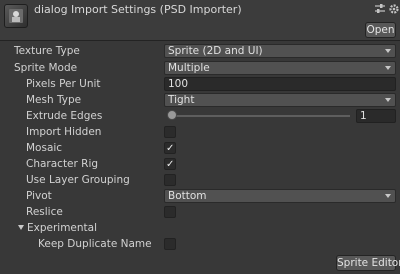 Image resolution: width=400 pixels, height=274 pixels. I want to click on keep-duplicate-name-label: Keep Duplicate Name, so click(95, 244).